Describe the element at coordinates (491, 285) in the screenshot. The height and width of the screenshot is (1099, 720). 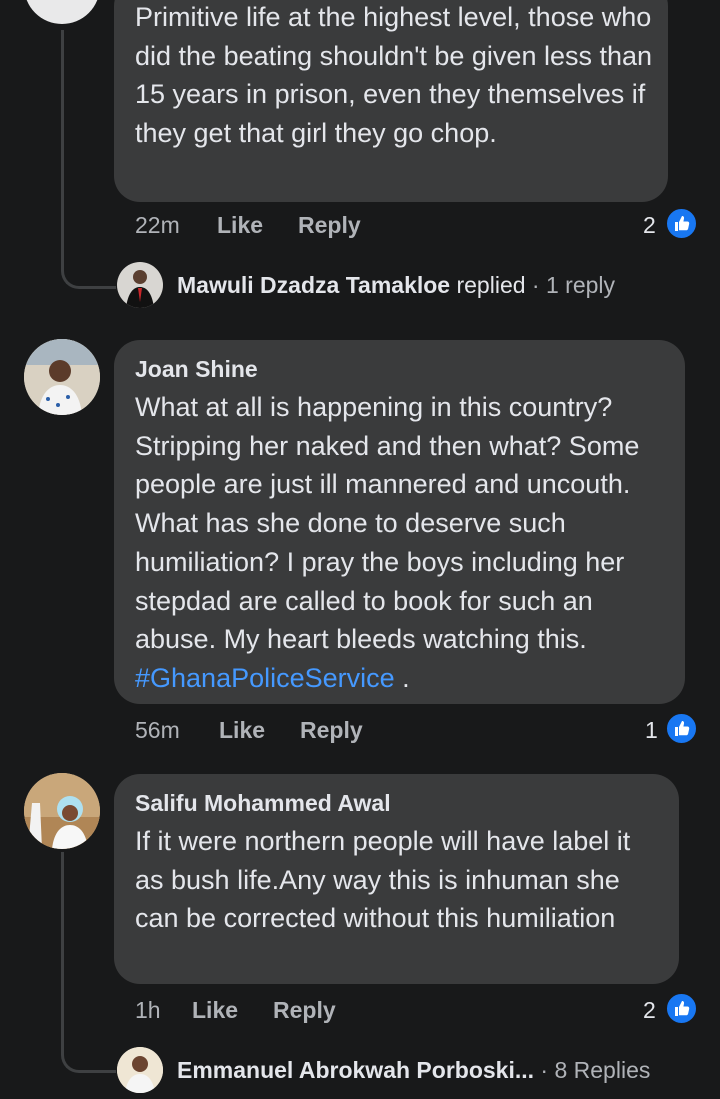
I see `replied-label: replied` at that location.